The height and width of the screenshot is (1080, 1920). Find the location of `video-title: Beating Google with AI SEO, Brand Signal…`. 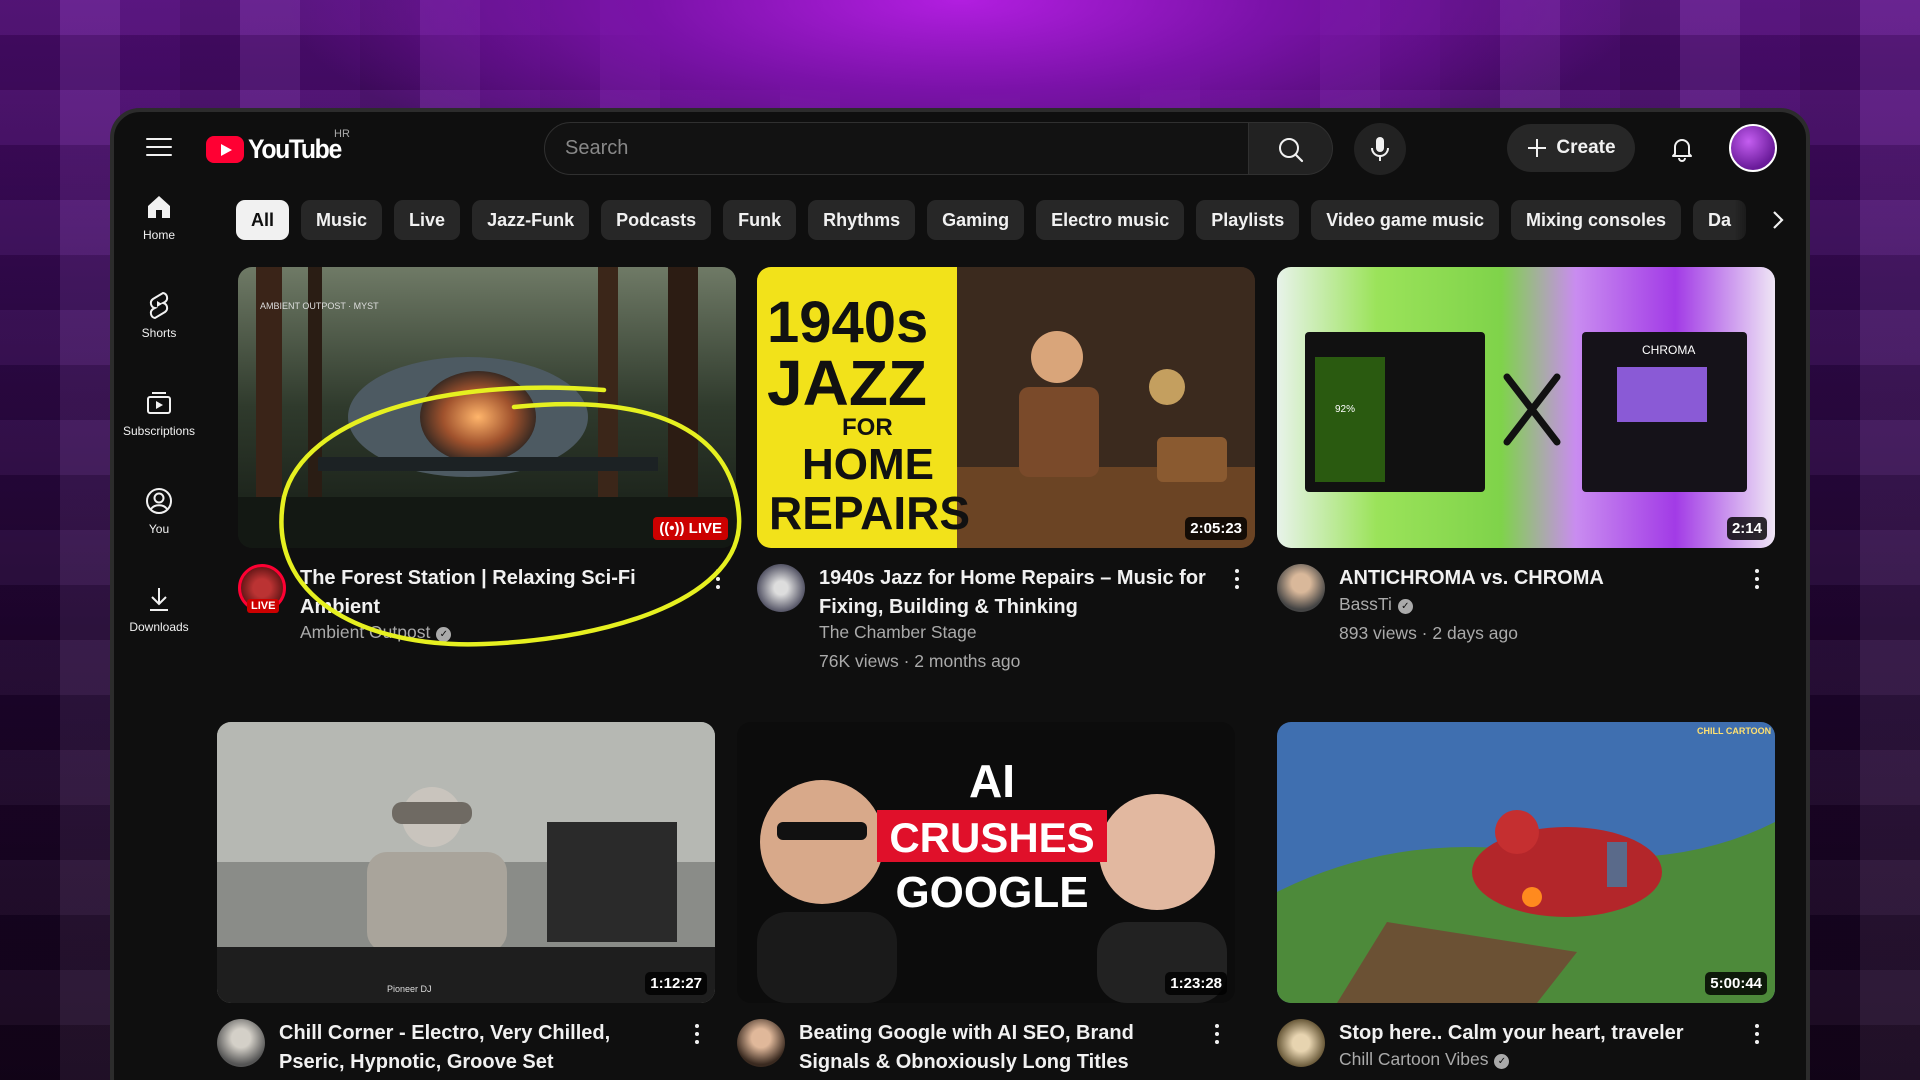

video-title: Beating Google with AI SEO, Brand Signal… is located at coordinates (999, 1048).